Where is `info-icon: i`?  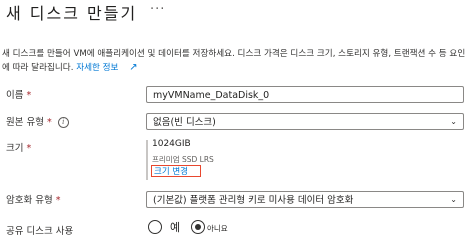 info-icon: i is located at coordinates (63, 122).